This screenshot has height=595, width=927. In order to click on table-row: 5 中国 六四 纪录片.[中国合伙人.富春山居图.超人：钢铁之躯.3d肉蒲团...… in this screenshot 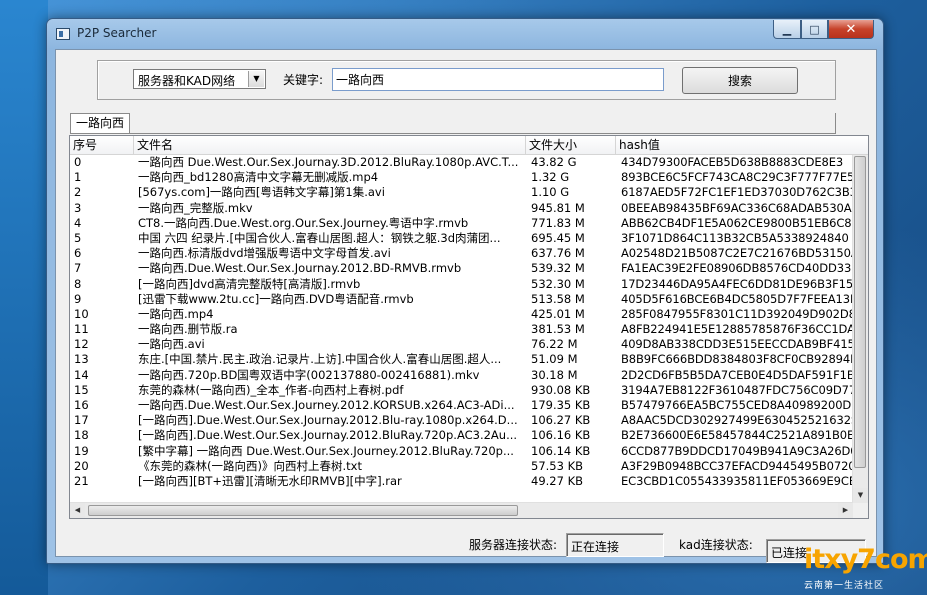, I will do `click(461, 238)`.